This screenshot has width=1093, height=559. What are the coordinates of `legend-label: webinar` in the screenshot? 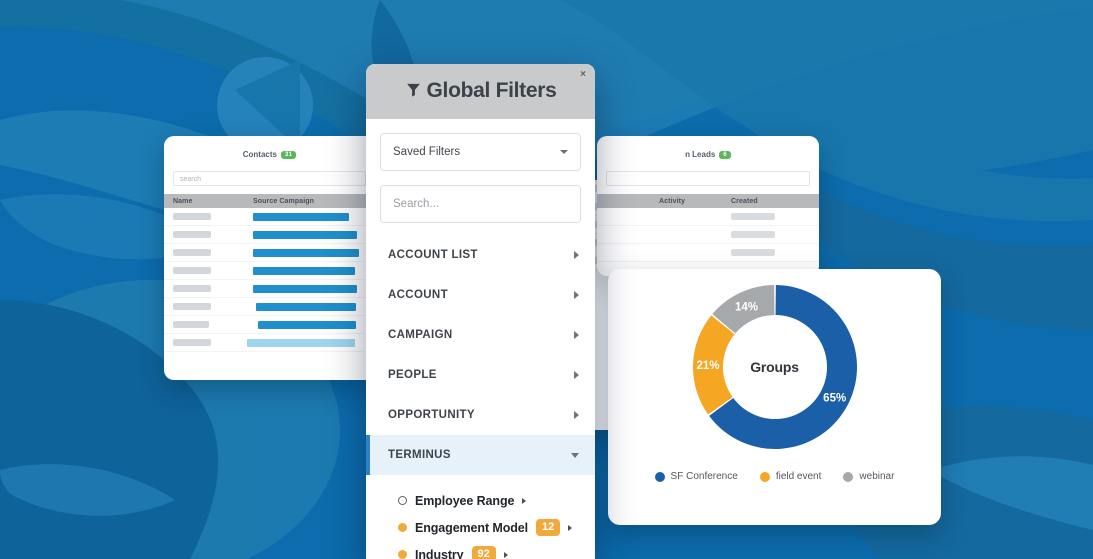 It's located at (877, 476).